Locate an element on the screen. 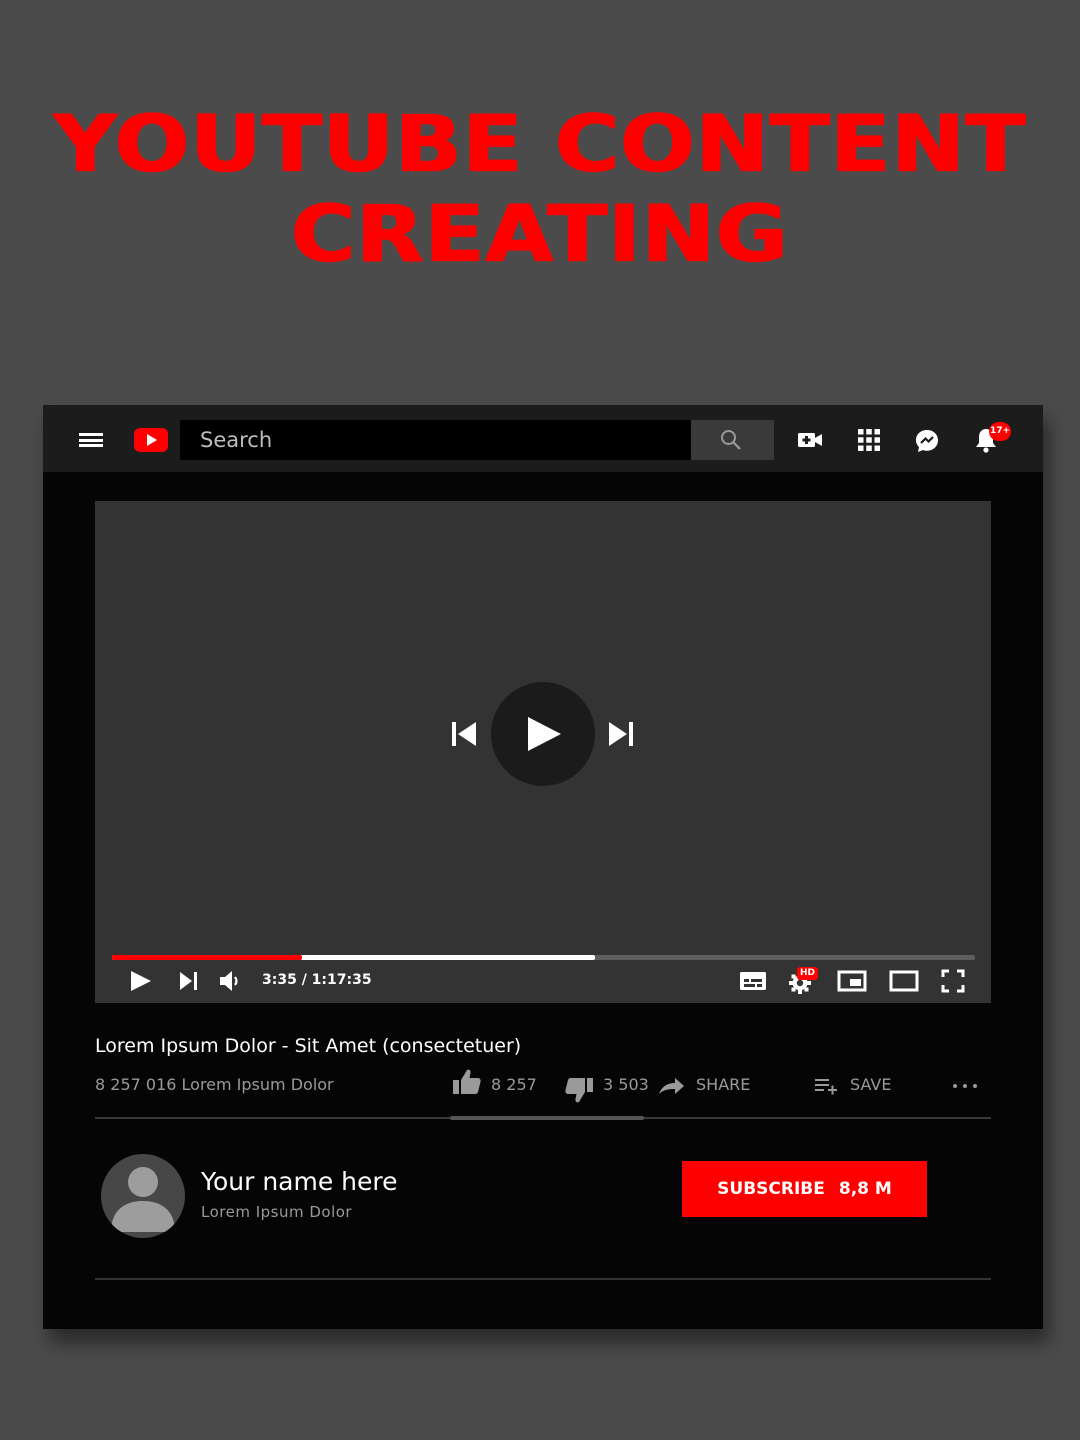 Image resolution: width=1080 pixels, height=1440 pixels. hd-badge: HD is located at coordinates (808, 973).